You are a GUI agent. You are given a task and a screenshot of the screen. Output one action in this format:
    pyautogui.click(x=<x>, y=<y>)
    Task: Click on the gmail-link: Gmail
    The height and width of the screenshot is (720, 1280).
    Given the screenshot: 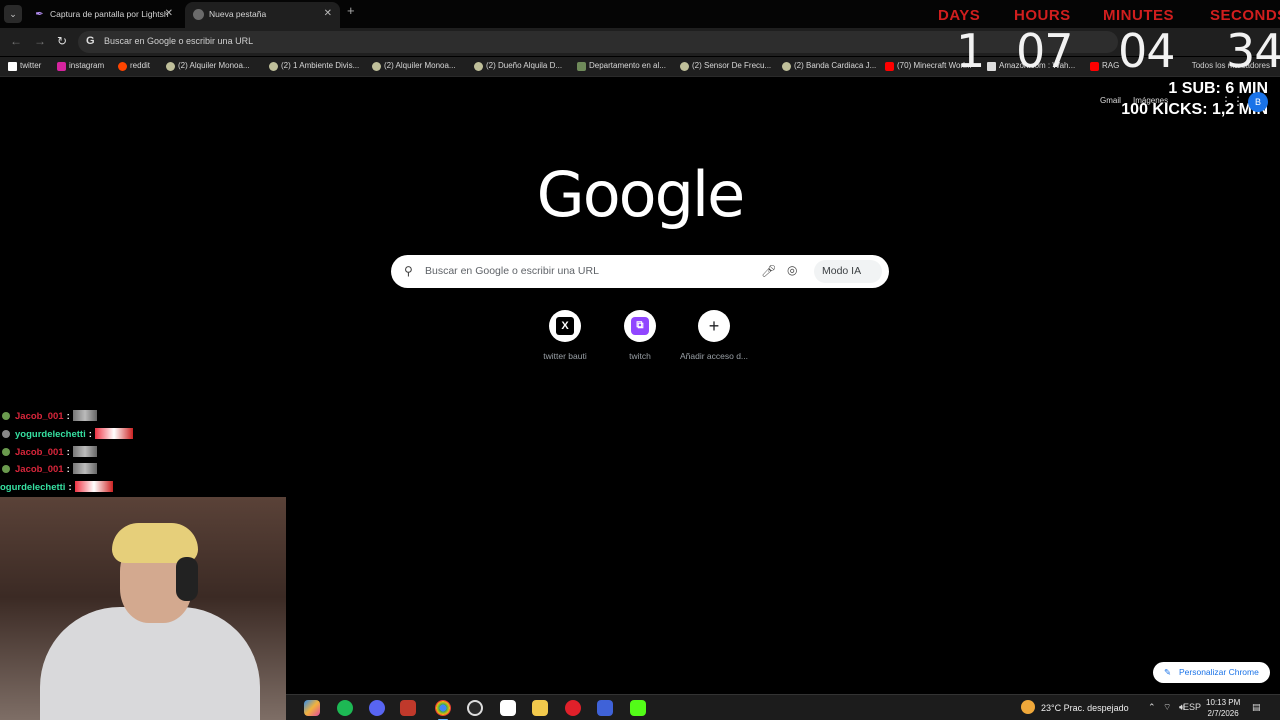 What is the action you would take?
    pyautogui.click(x=1110, y=100)
    